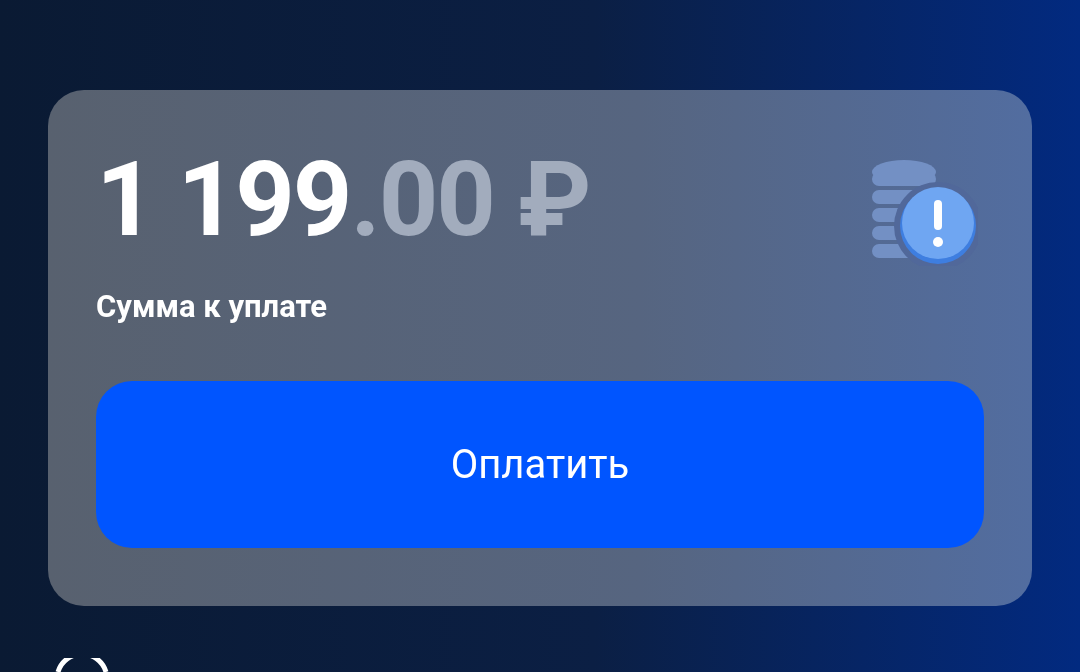  I want to click on amount-fraction: .00, so click(422, 200).